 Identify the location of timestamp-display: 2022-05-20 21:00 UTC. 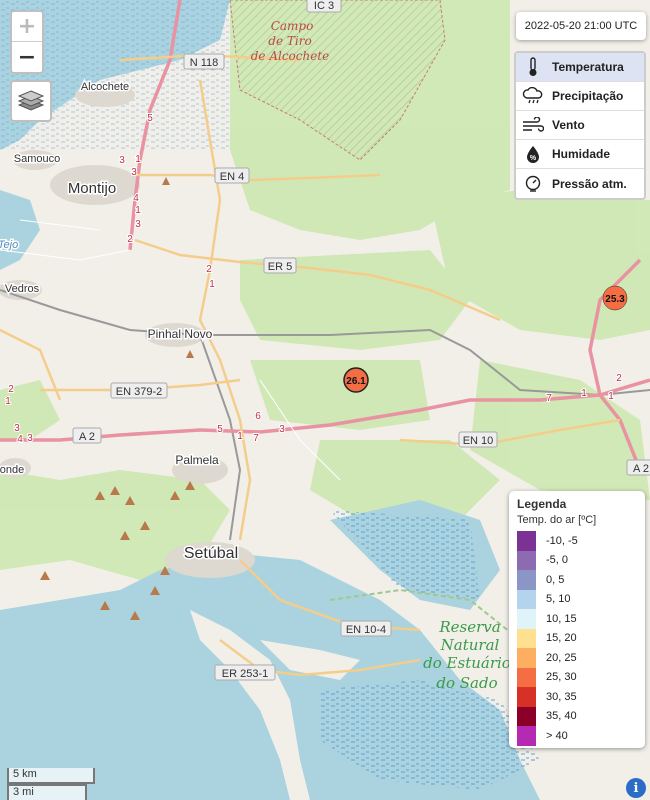
(581, 26).